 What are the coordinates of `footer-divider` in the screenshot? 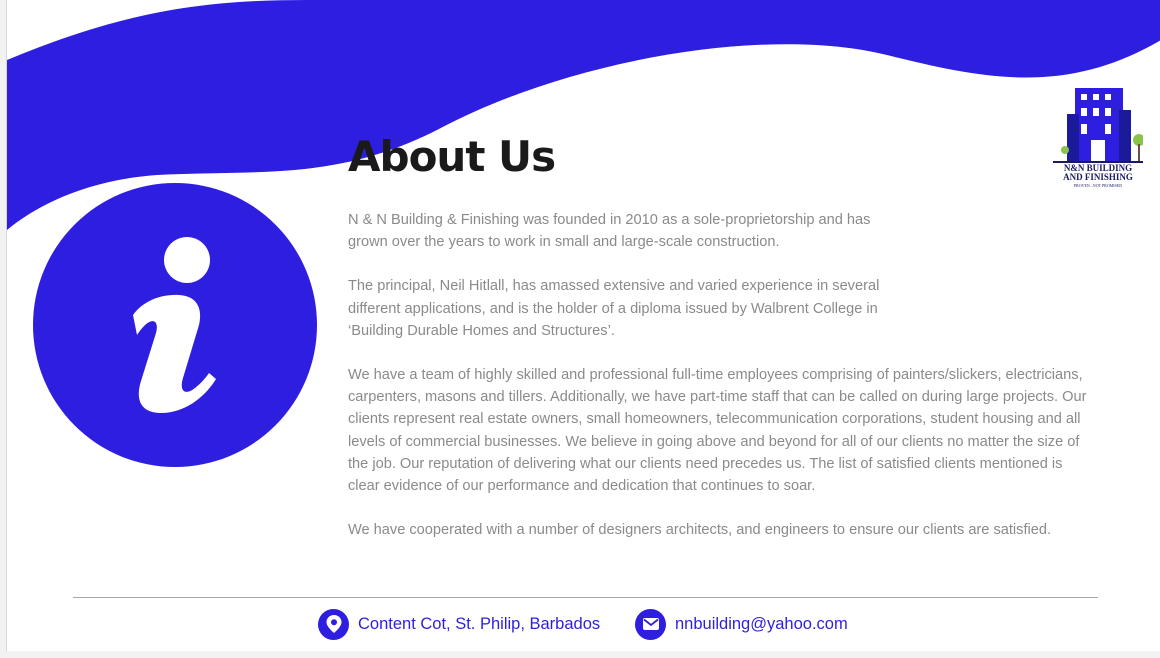 It's located at (585, 597).